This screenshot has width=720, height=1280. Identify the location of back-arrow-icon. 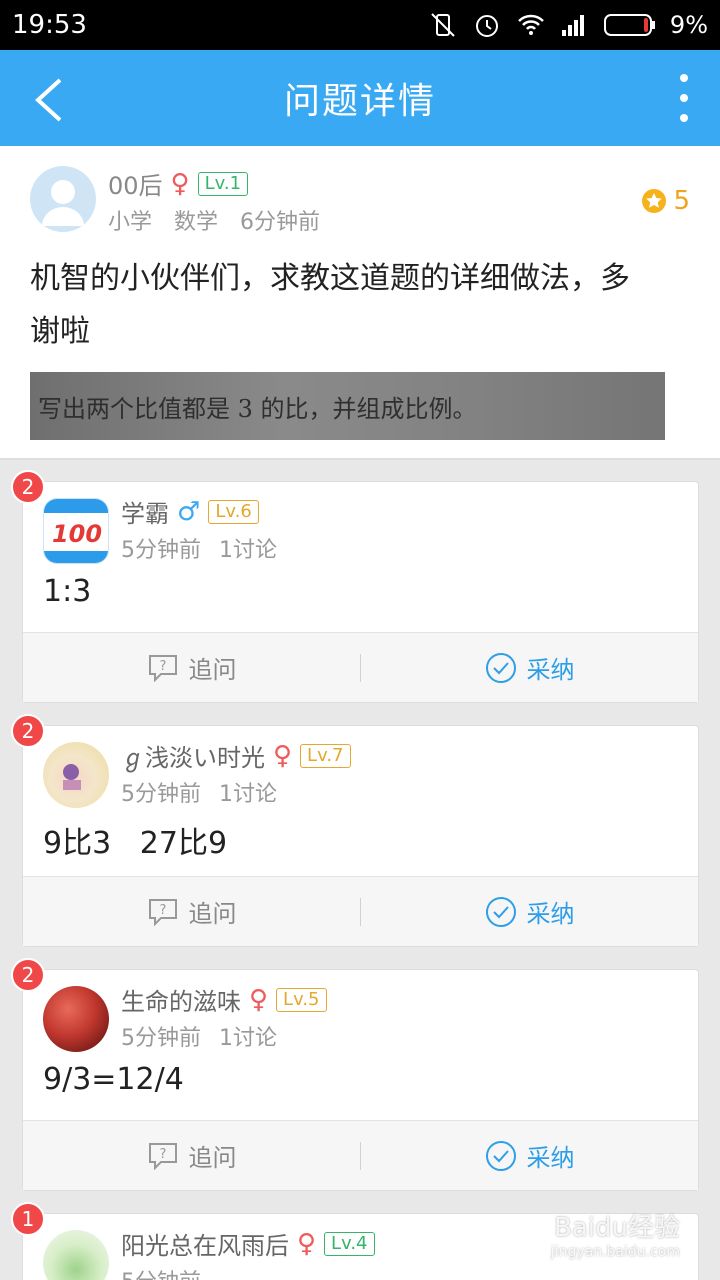
(52, 100).